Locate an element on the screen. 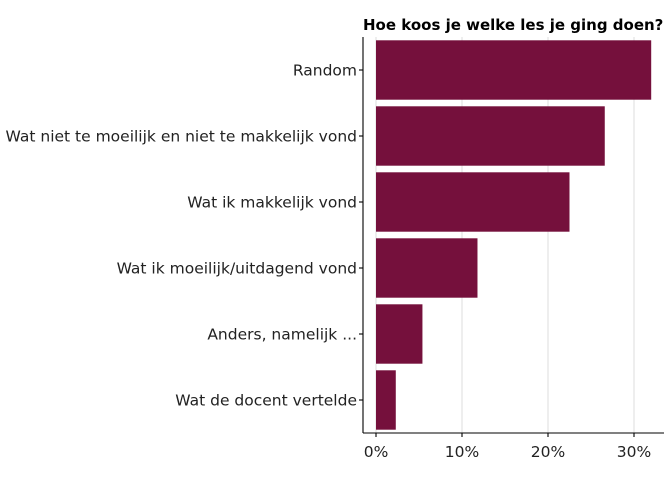 This screenshot has height=480, width=672. category-label: Wat ik makkelijk vond is located at coordinates (272, 203).